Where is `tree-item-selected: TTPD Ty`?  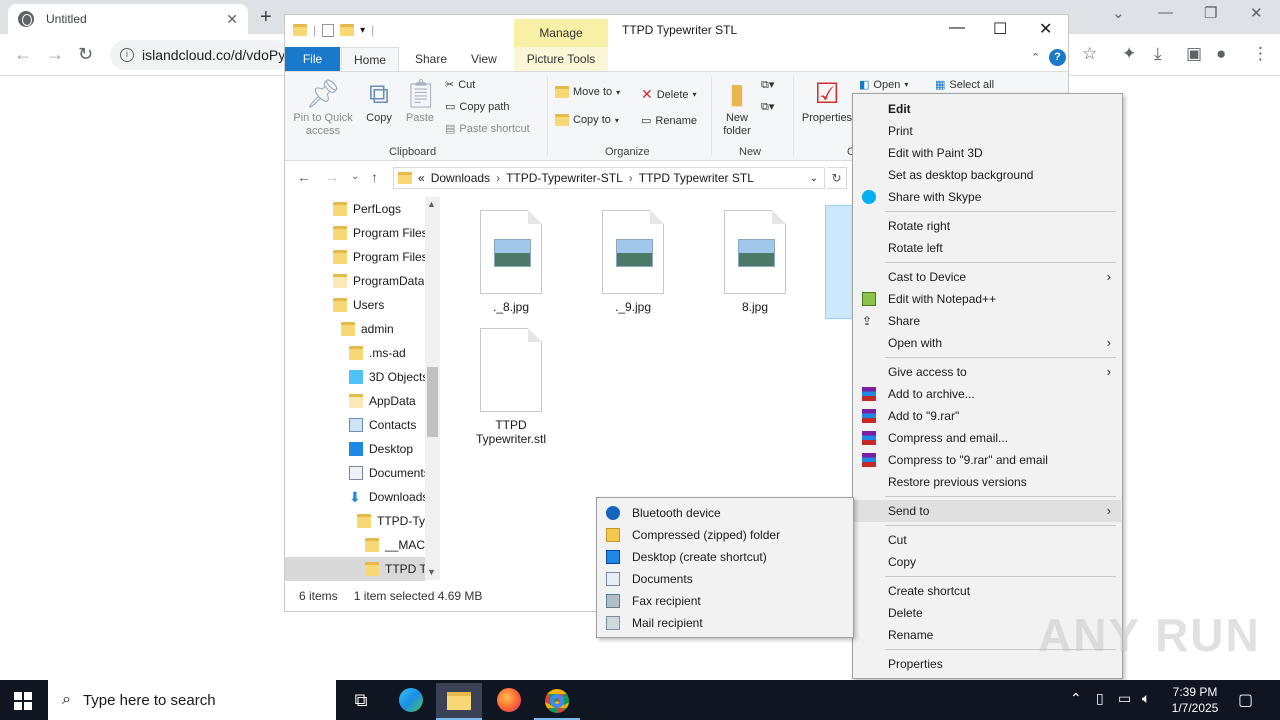 tree-item-selected: TTPD Ty is located at coordinates (355, 569).